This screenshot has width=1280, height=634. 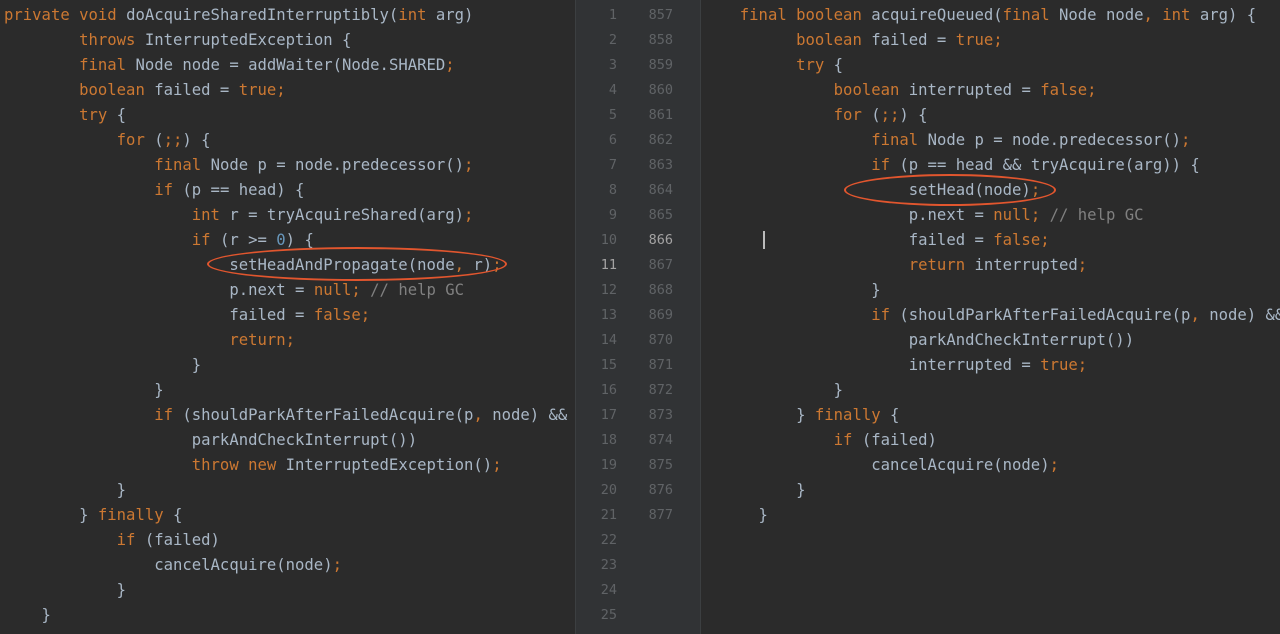 I want to click on code-line: int r = tryAcquireShared(arg);, so click(x=239, y=215).